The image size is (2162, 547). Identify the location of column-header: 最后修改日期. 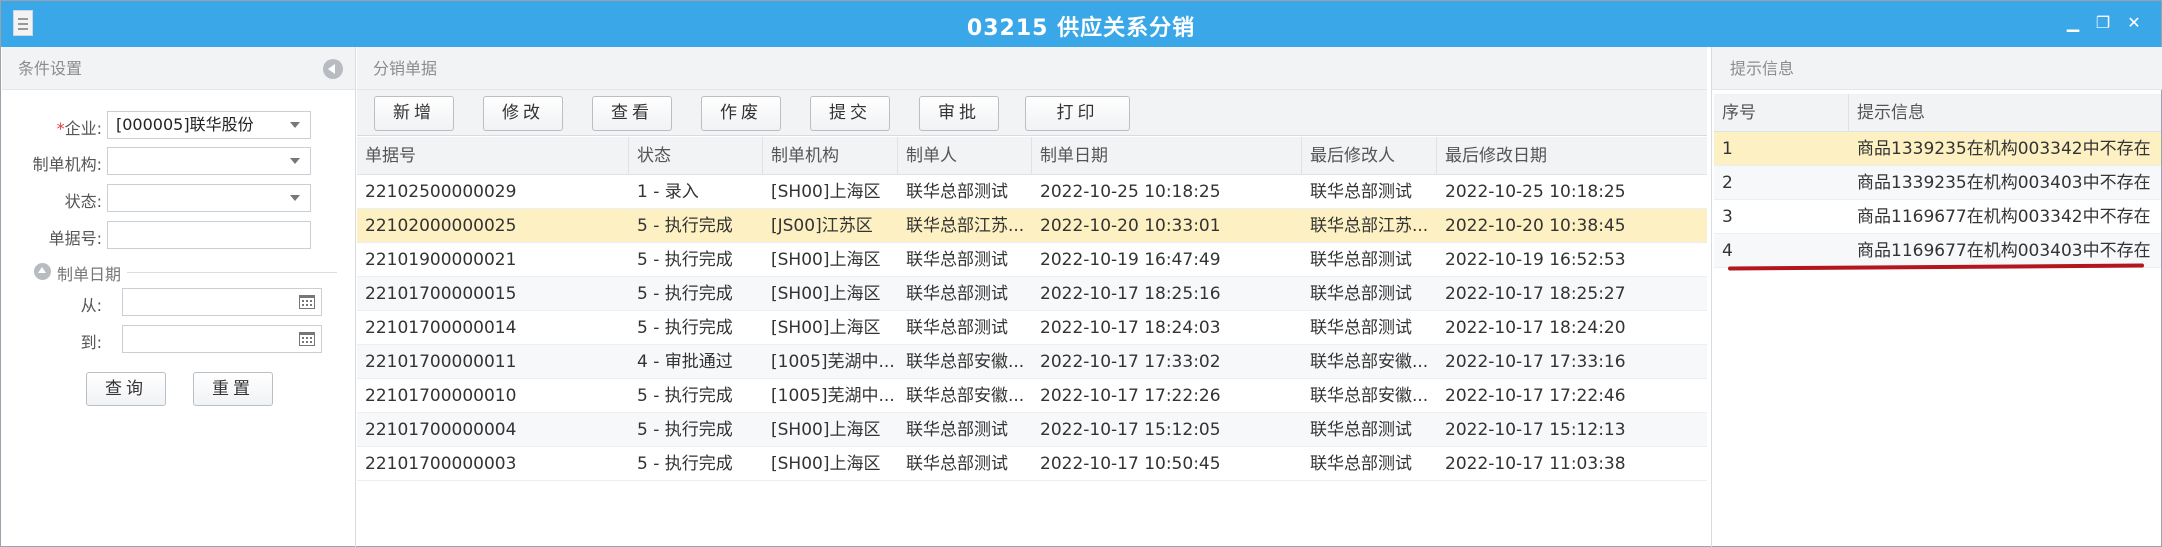
(1572, 156).